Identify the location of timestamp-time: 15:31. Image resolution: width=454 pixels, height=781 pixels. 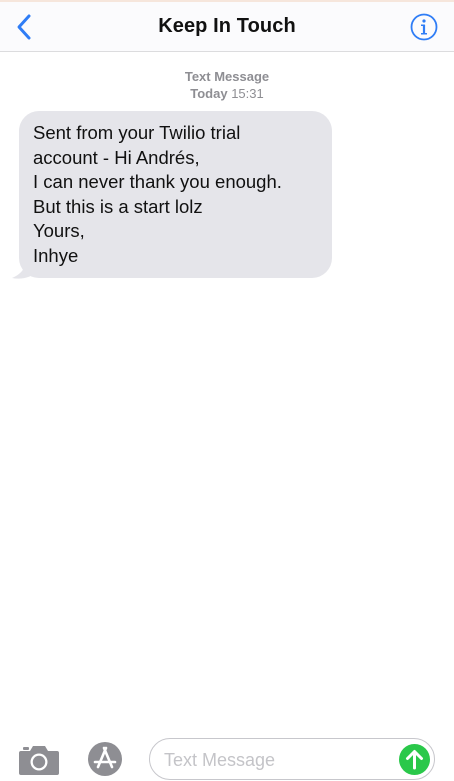
(247, 93).